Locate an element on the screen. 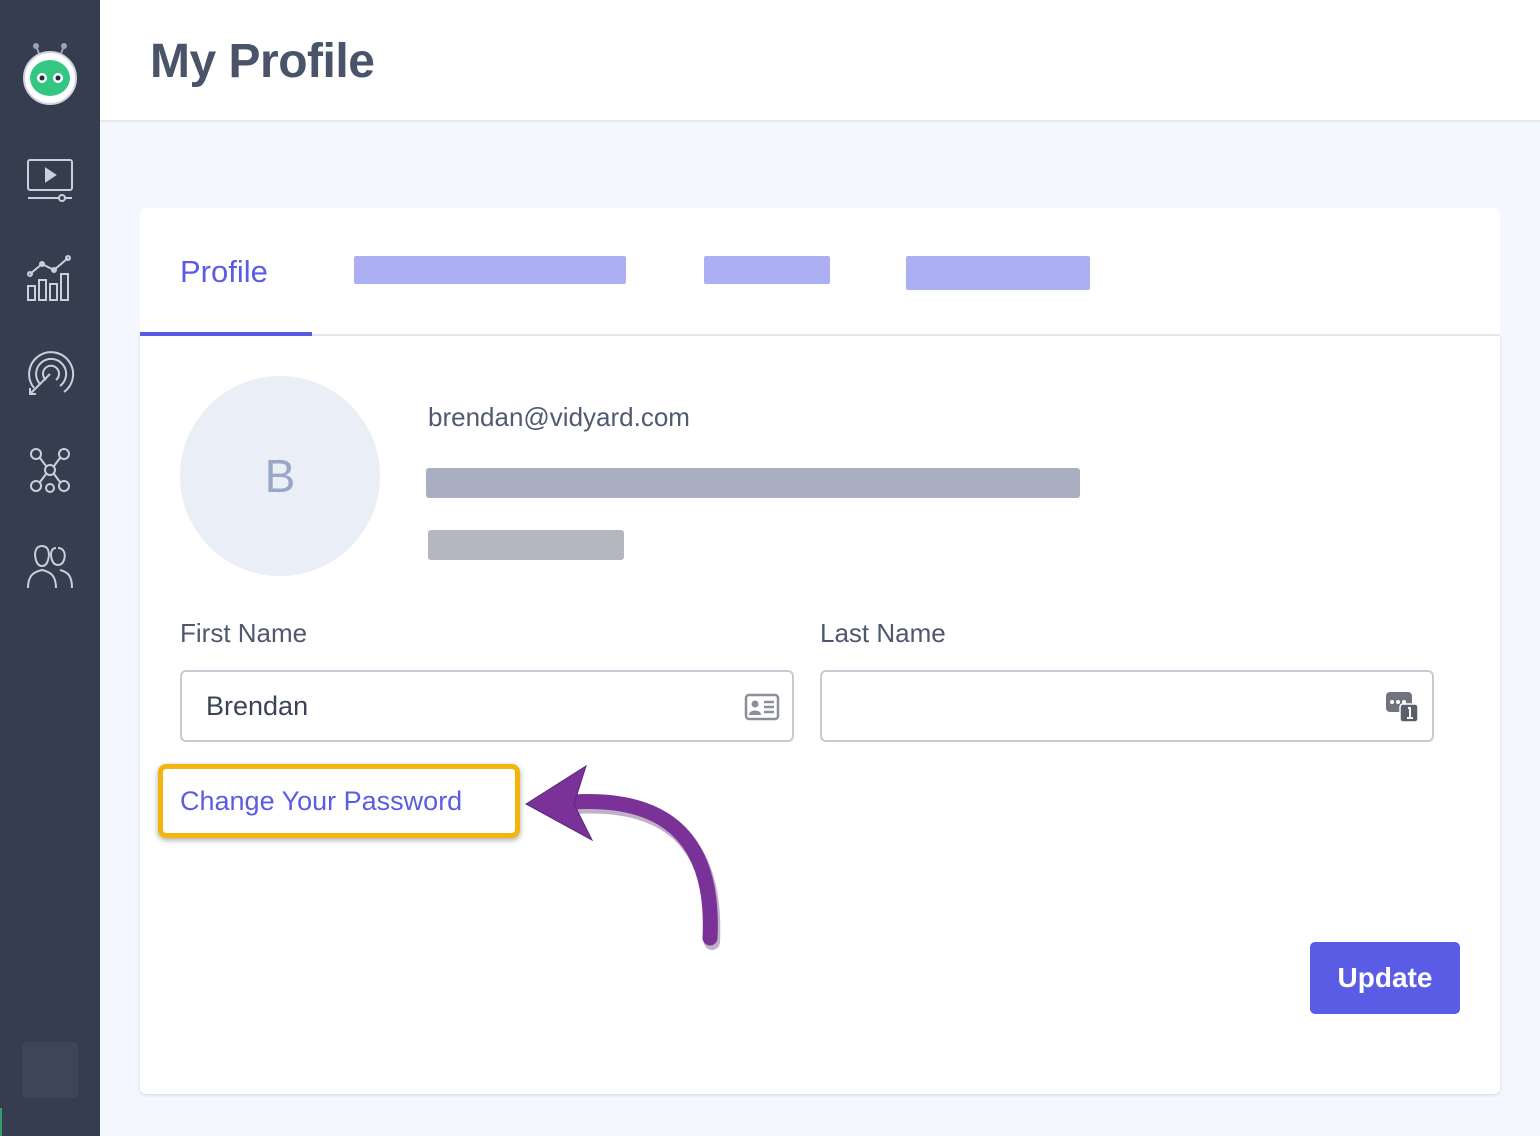 This screenshot has width=1540, height=1136. update-button: Update is located at coordinates (1385, 978).